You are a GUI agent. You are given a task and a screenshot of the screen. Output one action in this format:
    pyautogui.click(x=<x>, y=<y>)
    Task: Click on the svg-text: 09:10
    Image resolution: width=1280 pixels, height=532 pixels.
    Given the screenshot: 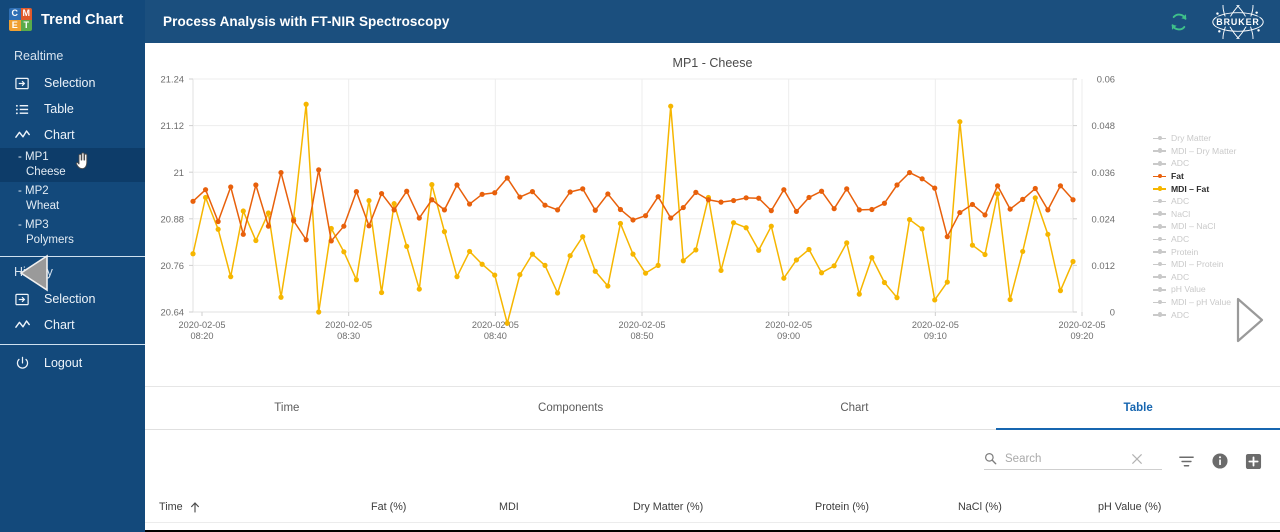 What is the action you would take?
    pyautogui.click(x=935, y=336)
    